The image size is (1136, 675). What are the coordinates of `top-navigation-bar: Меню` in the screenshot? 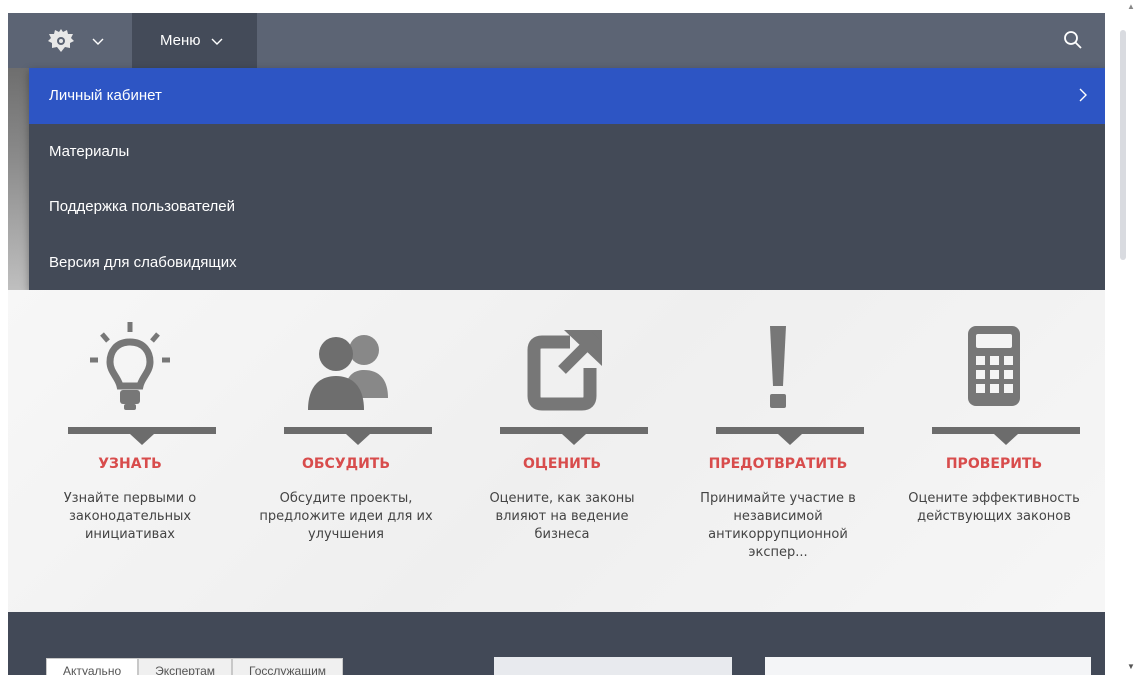 It's located at (556, 40).